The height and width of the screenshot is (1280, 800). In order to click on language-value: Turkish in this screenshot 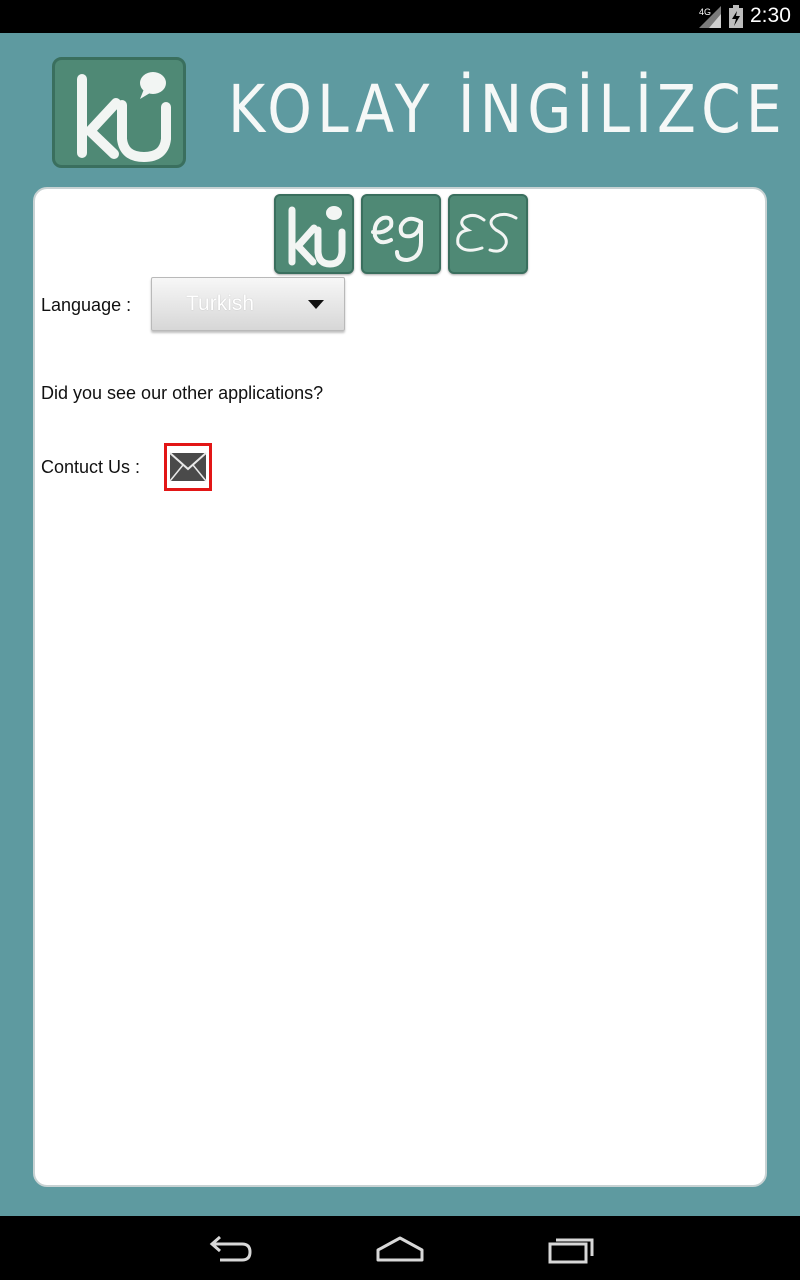, I will do `click(220, 303)`.